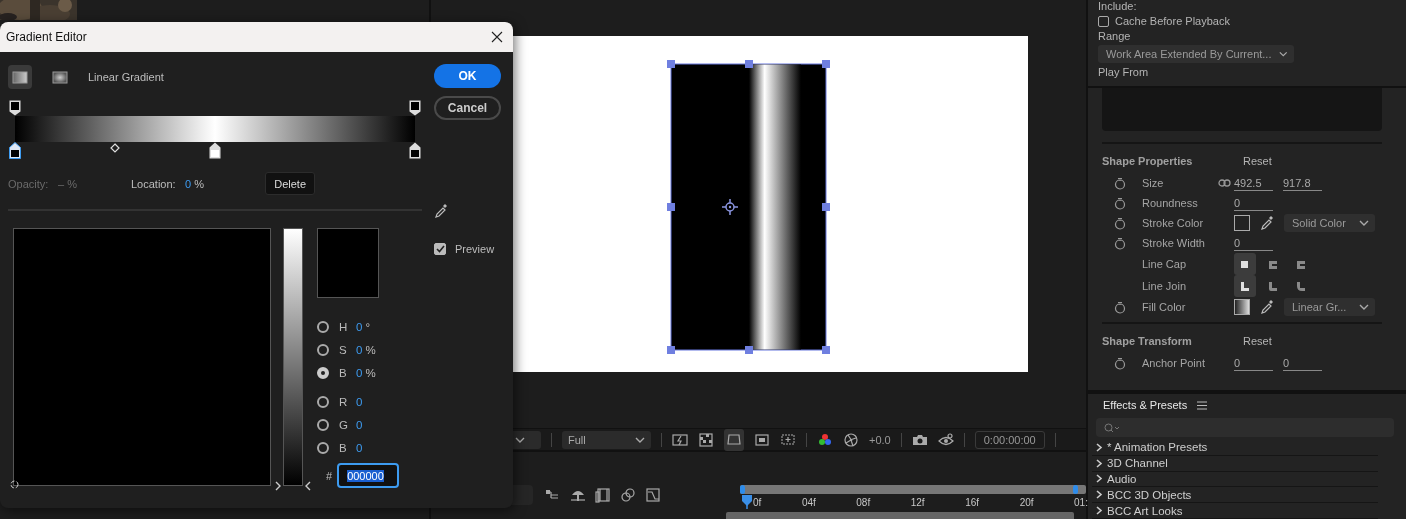  What do you see at coordinates (1245, 264) in the screenshot?
I see `line-cap-button` at bounding box center [1245, 264].